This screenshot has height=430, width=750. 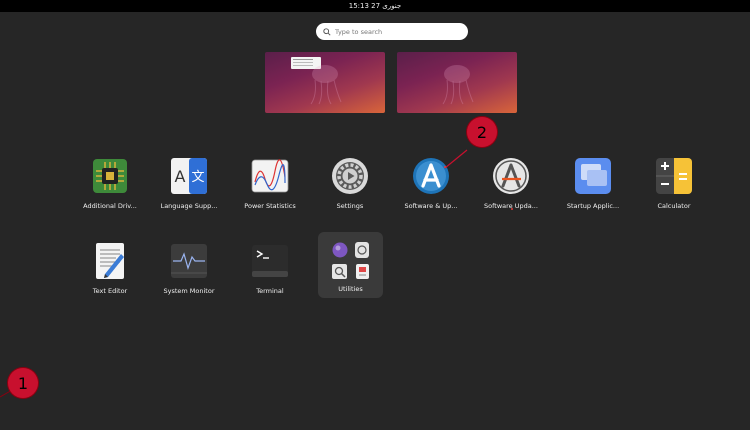 I want to click on search-input, so click(x=395, y=31).